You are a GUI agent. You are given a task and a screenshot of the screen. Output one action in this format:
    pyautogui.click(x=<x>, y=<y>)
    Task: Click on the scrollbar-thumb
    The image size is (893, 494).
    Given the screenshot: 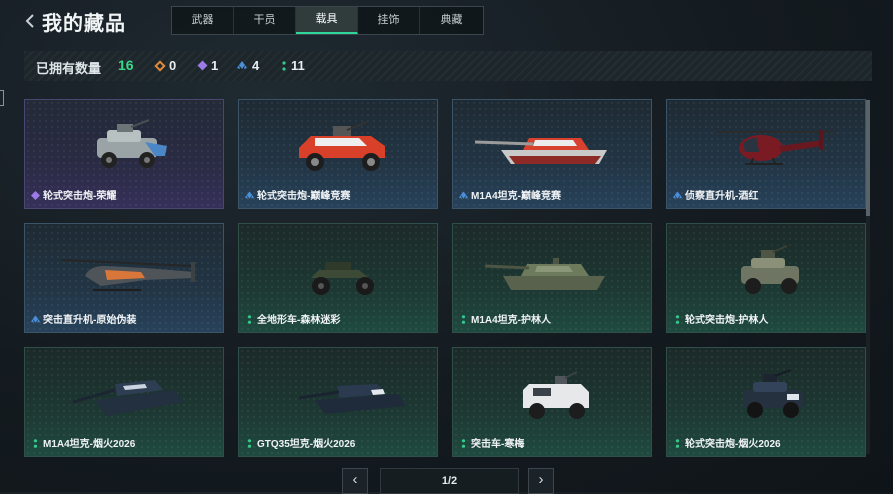 What is the action you would take?
    pyautogui.click(x=868, y=158)
    